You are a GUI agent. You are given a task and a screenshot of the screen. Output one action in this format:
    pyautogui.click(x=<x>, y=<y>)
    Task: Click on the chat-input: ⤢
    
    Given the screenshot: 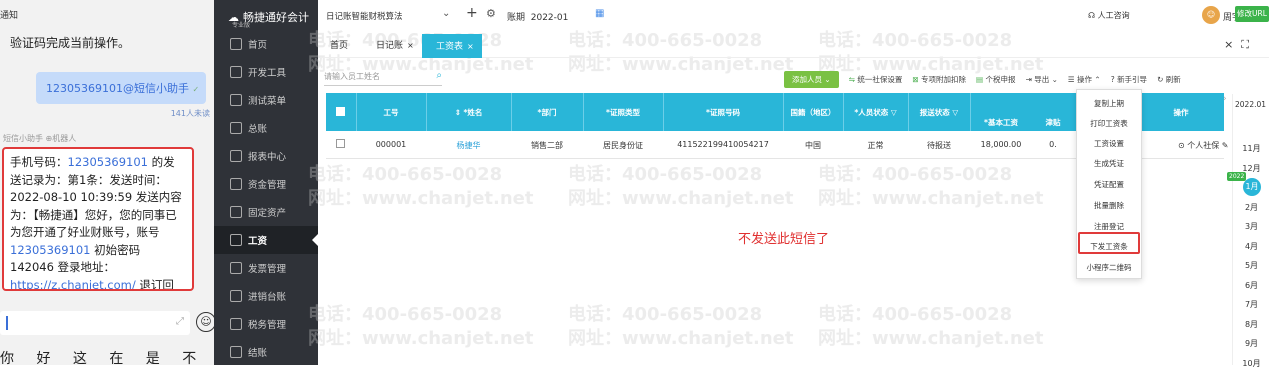 What is the action you would take?
    pyautogui.click(x=95, y=323)
    